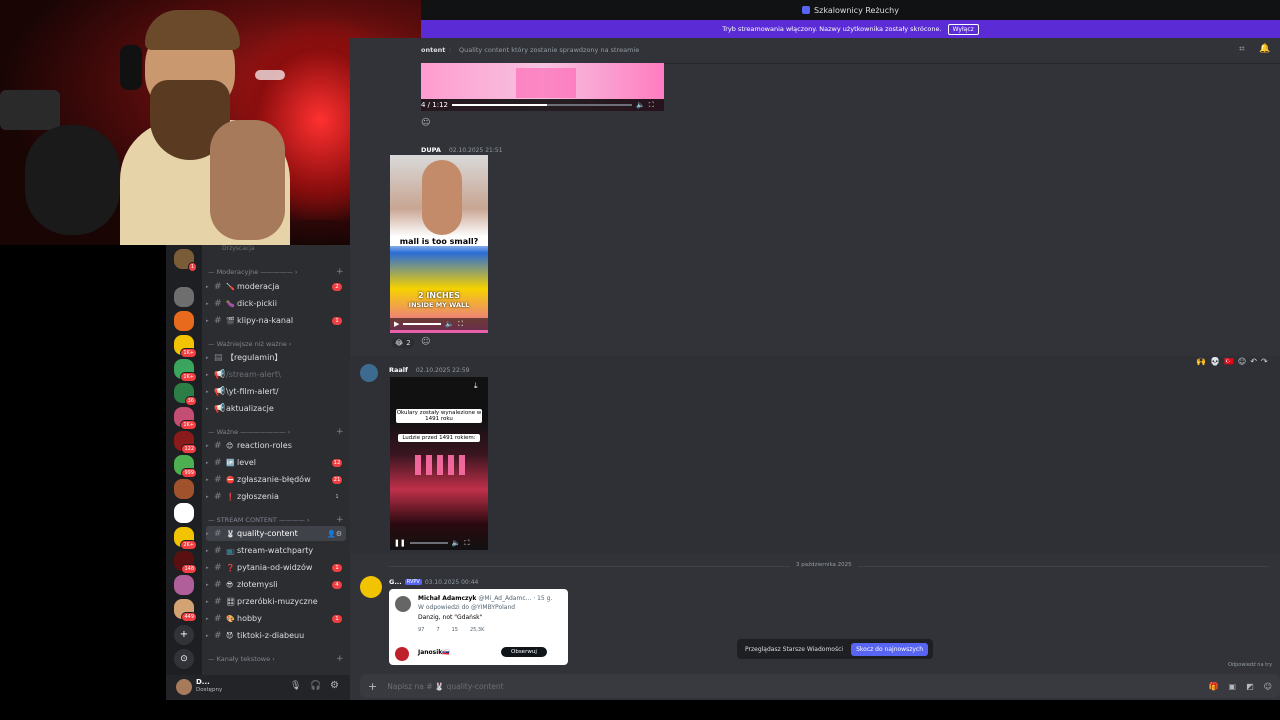 Image resolution: width=1280 pixels, height=720 pixels. I want to click on category-header: — Moderacyjne ————— › +, so click(276, 272).